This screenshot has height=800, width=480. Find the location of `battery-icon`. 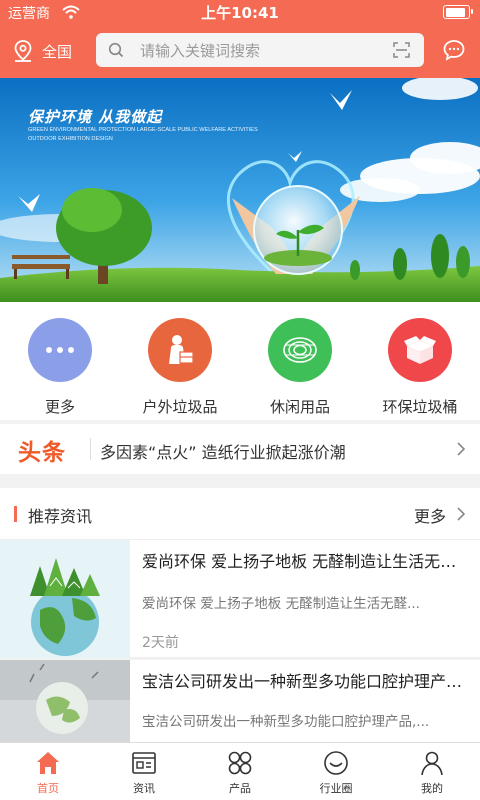

battery-icon is located at coordinates (458, 12).